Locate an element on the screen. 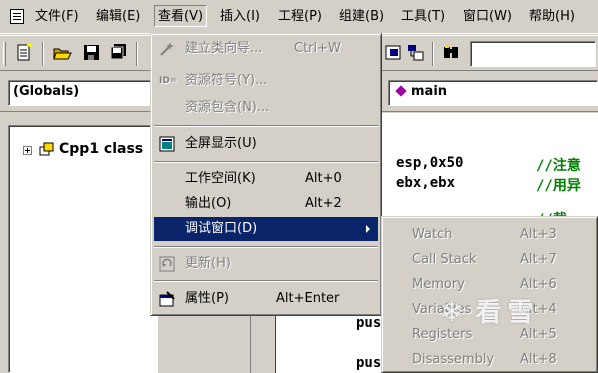 This screenshot has width=598, height=373. submenu-item-disassembly: Disassembly Alt+8 is located at coordinates (490, 359).